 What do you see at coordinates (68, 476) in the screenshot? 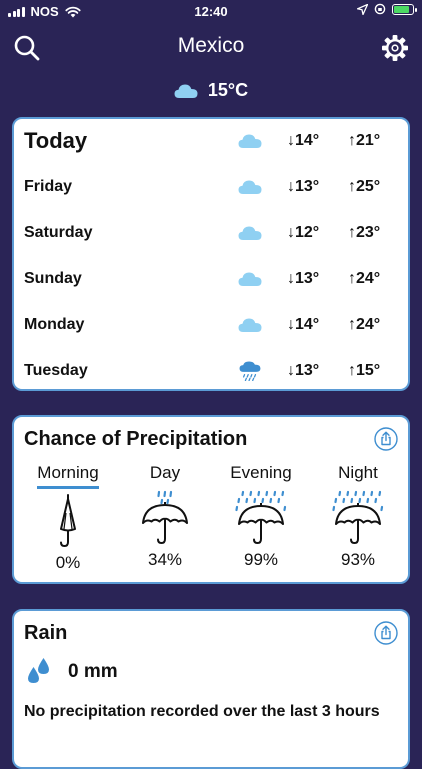
I see `period-label: Morning` at bounding box center [68, 476].